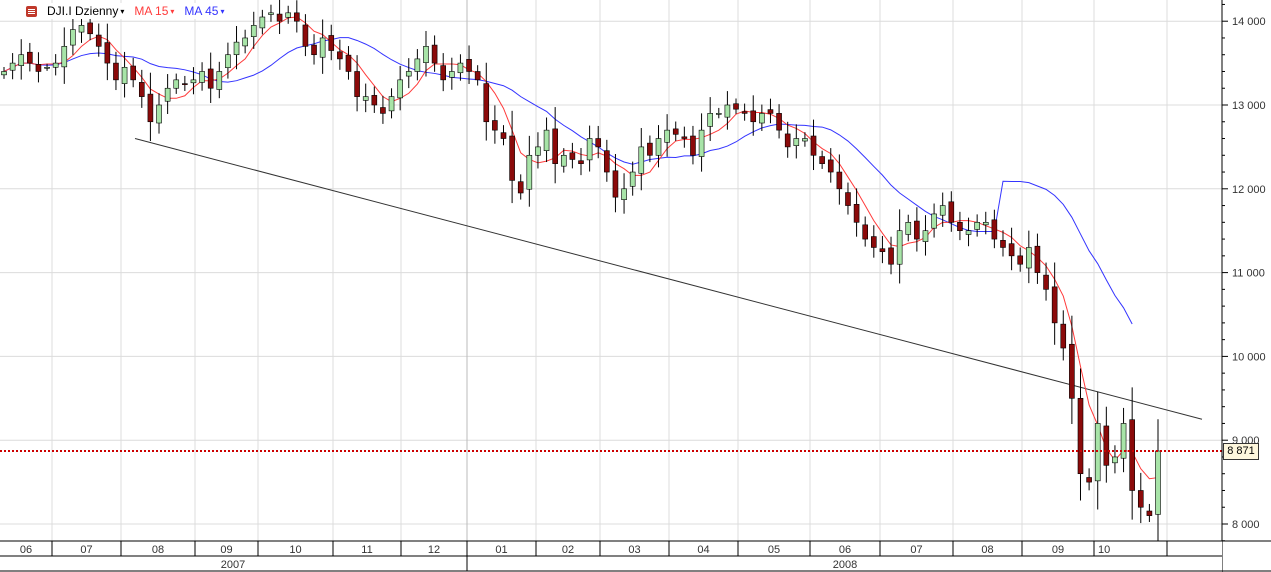 The width and height of the screenshot is (1271, 572). I want to click on y-tick-label: 12 000, so click(1249, 190).